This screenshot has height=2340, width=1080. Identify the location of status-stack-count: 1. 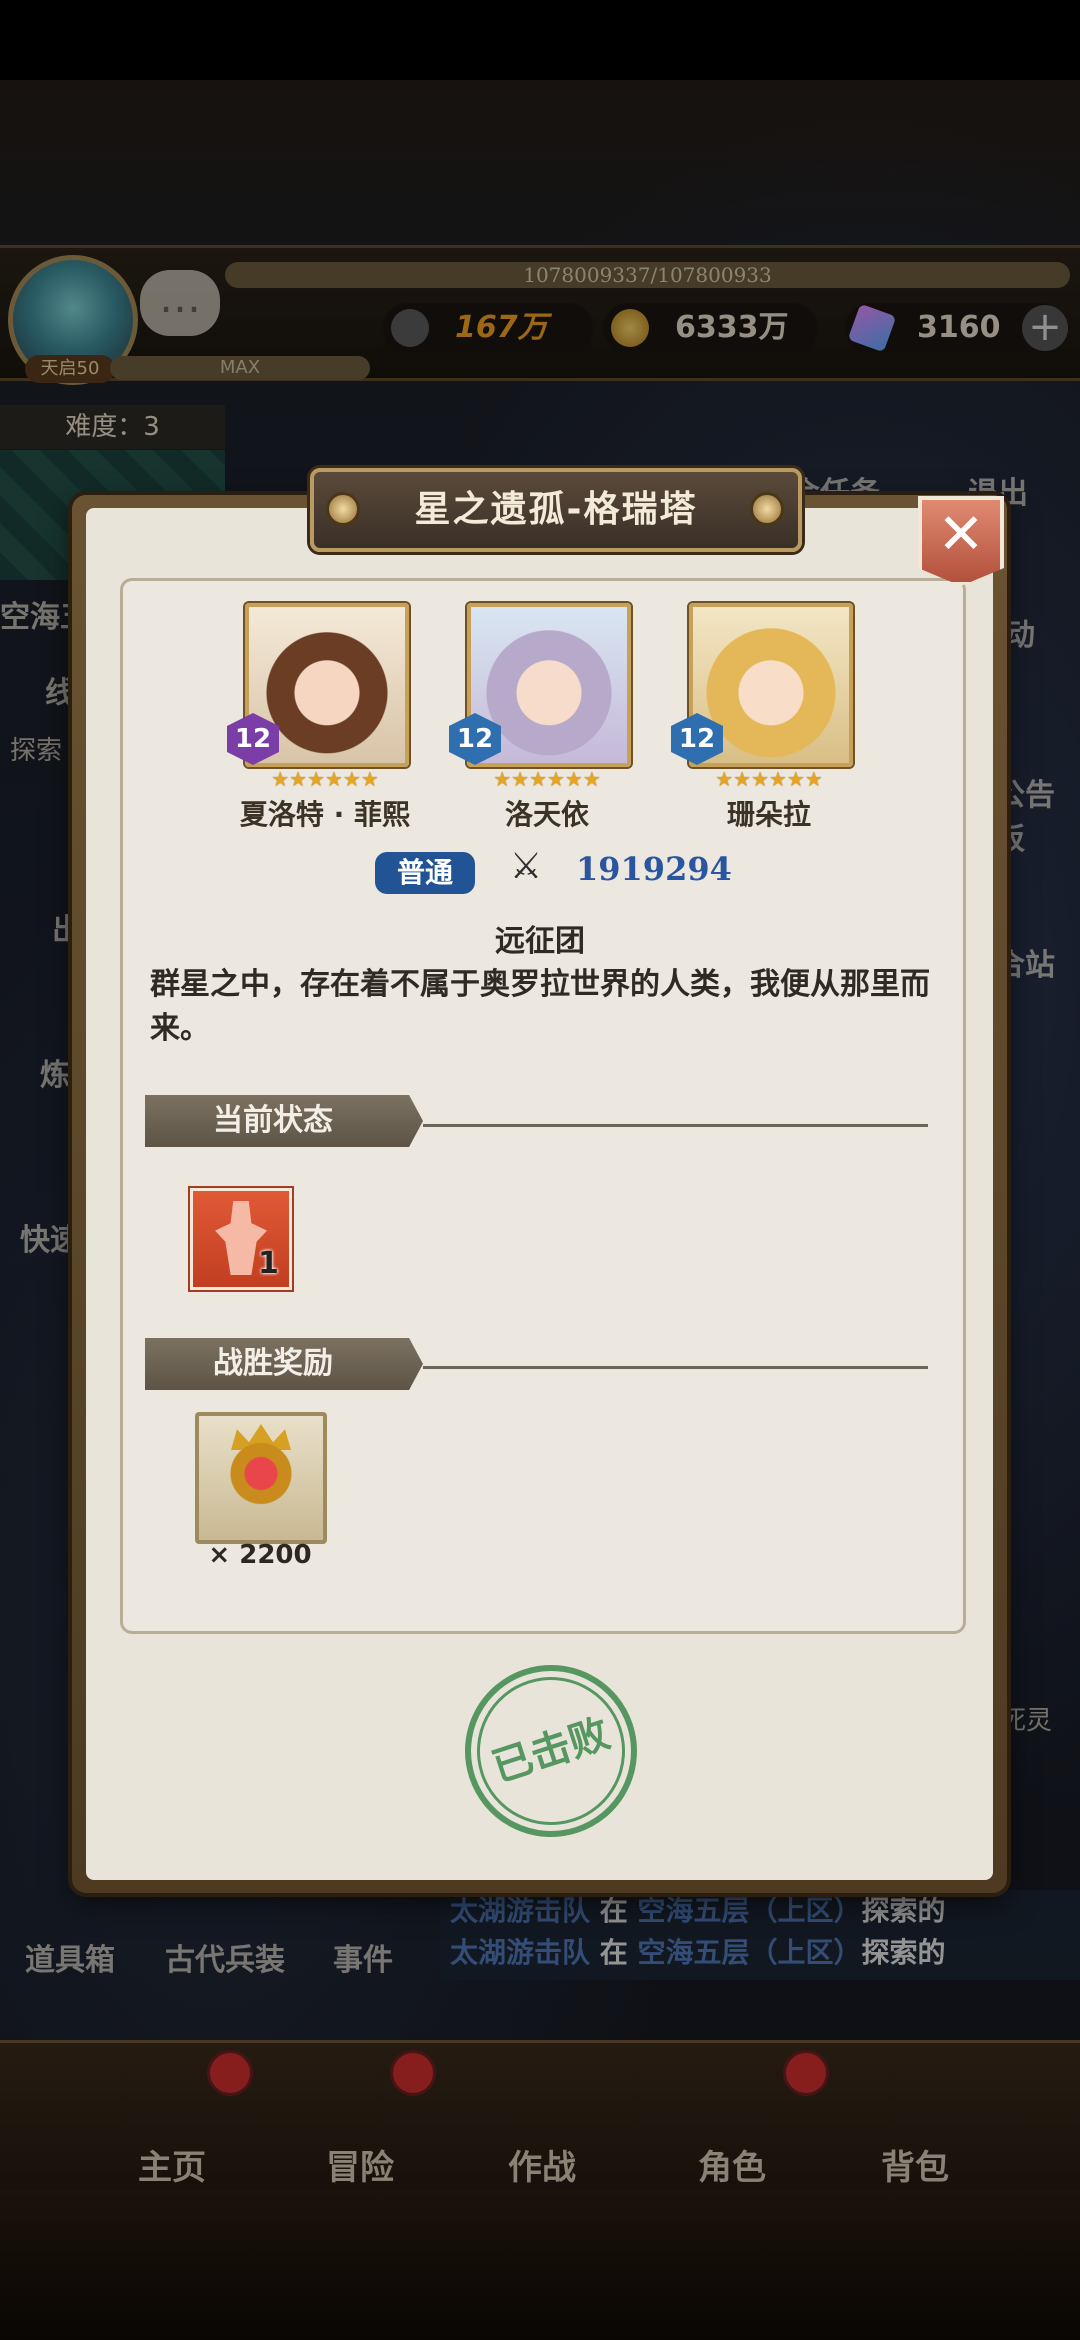
(268, 1263).